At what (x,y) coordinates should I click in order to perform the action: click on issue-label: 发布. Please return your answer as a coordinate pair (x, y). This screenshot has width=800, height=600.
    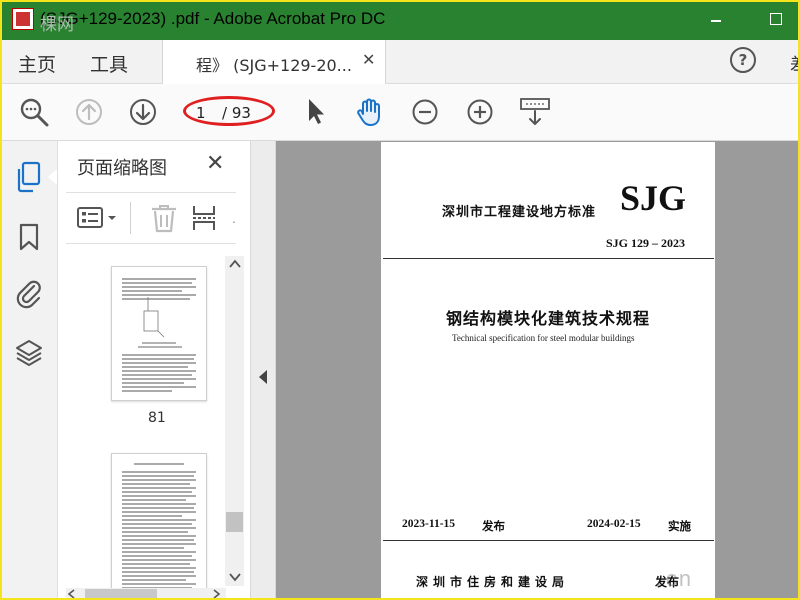
    Looking at the image, I should click on (493, 527).